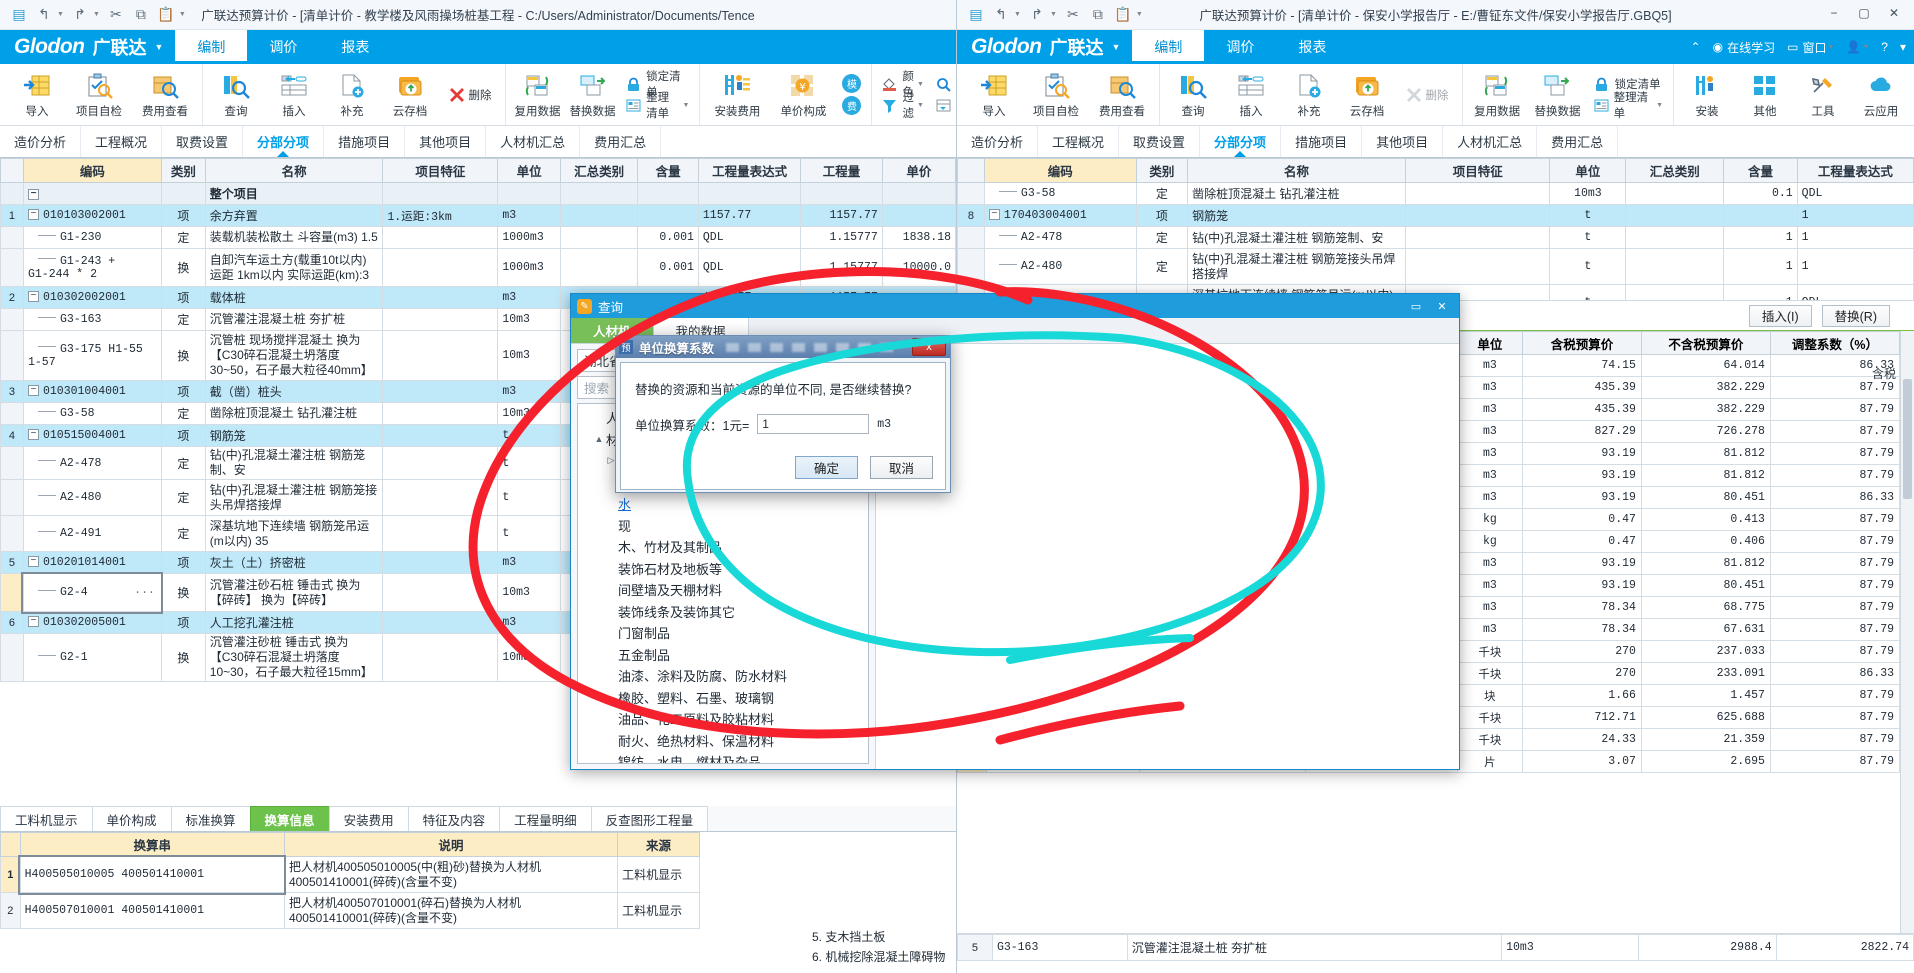  What do you see at coordinates (1707, 94) in the screenshot?
I see `ribbon-button-install: 安装` at bounding box center [1707, 94].